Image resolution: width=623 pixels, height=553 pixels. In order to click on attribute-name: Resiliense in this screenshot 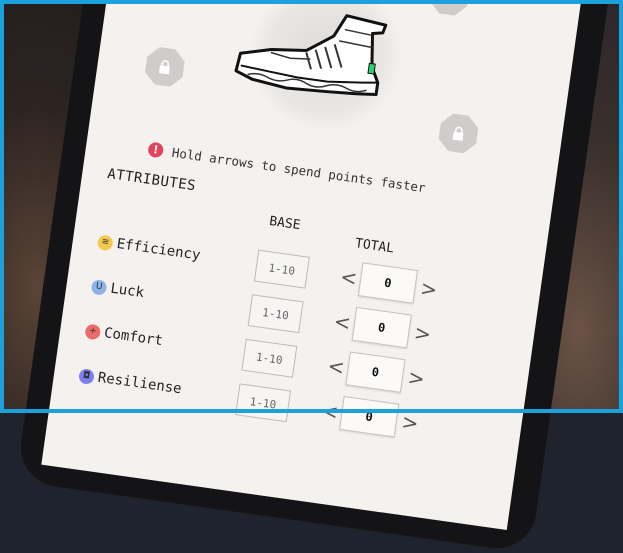, I will do `click(139, 383)`.